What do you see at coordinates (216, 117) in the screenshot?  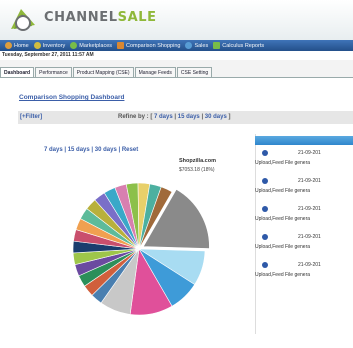 I see `refine-30-days: 30 days` at bounding box center [216, 117].